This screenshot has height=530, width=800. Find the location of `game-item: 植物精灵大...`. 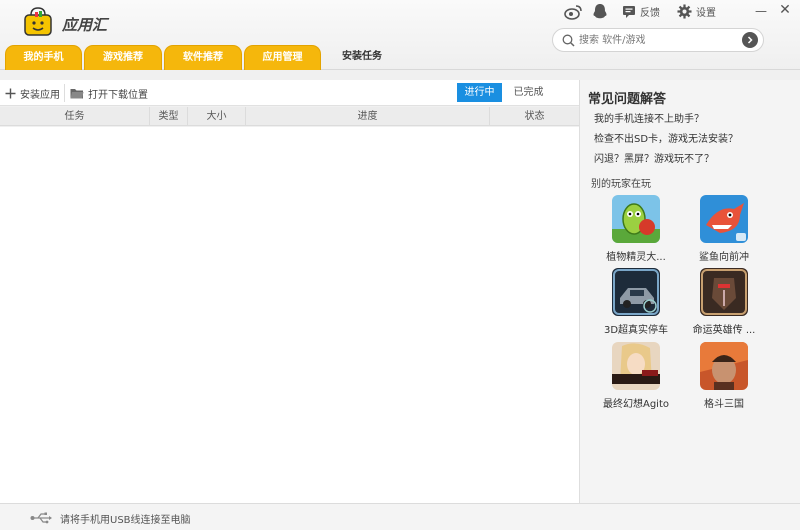

game-item: 植物精灵大... is located at coordinates (636, 229).